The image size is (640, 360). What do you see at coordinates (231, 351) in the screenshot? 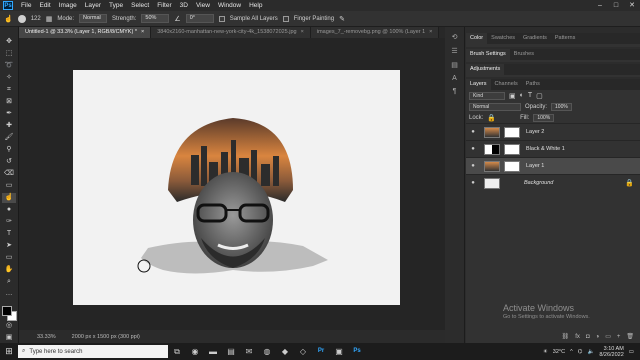
I see `store-icon: ▤` at bounding box center [231, 351].